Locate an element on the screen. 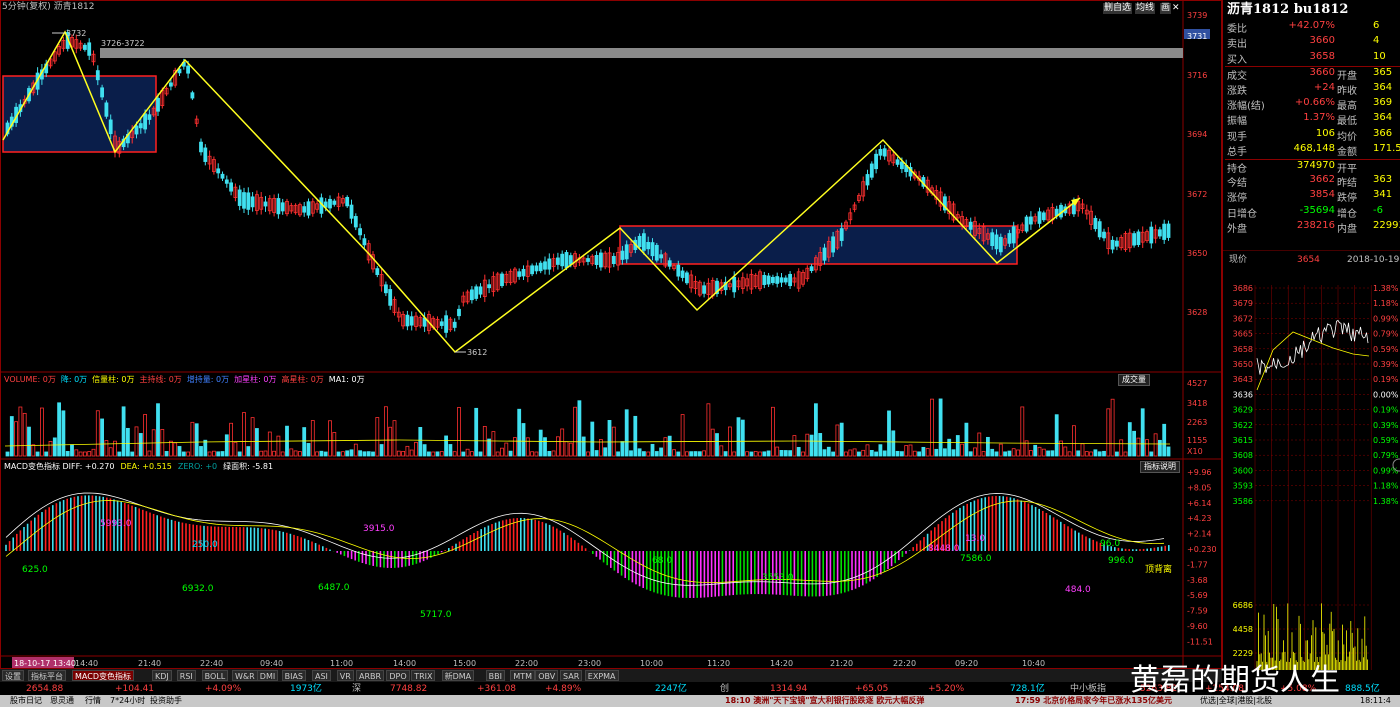  indicator-tab: VR is located at coordinates (345, 675).